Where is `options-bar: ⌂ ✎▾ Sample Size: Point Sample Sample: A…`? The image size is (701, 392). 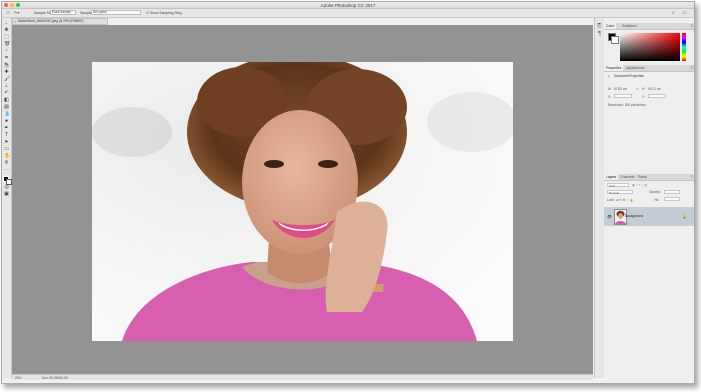
options-bar: ⌂ ✎▾ Sample Size: Point Sample Sample: A… is located at coordinates (348, 13).